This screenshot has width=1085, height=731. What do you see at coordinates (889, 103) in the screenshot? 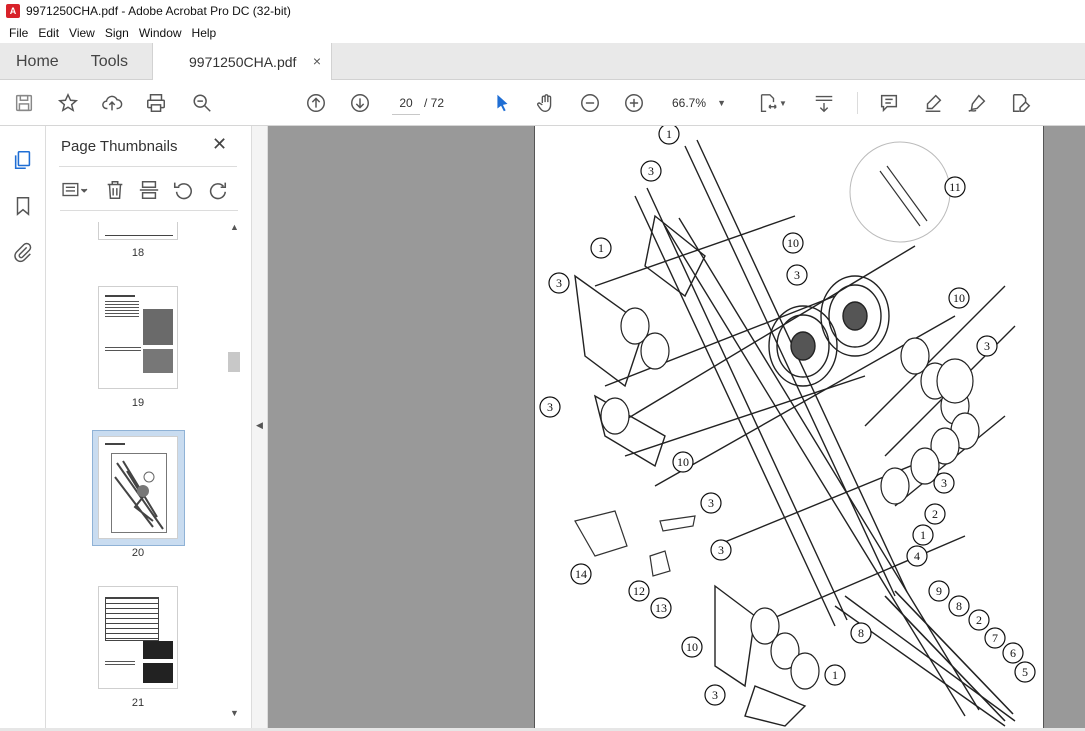
I see `comment-icon` at bounding box center [889, 103].